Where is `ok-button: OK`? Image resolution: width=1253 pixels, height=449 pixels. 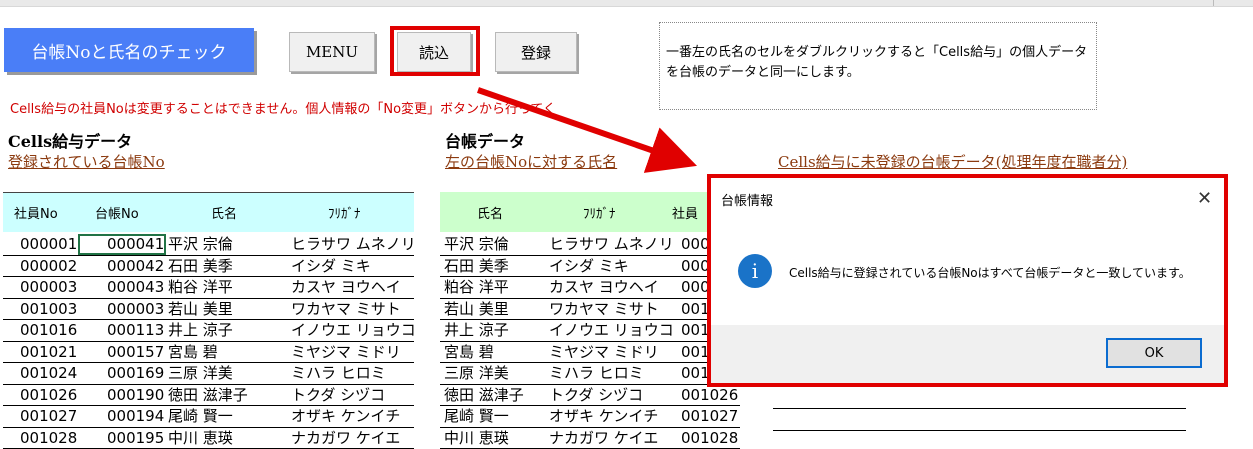
ok-button: OK is located at coordinates (1154, 353).